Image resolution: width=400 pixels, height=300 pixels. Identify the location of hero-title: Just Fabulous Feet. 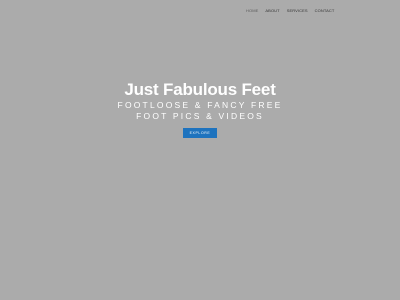
(200, 89).